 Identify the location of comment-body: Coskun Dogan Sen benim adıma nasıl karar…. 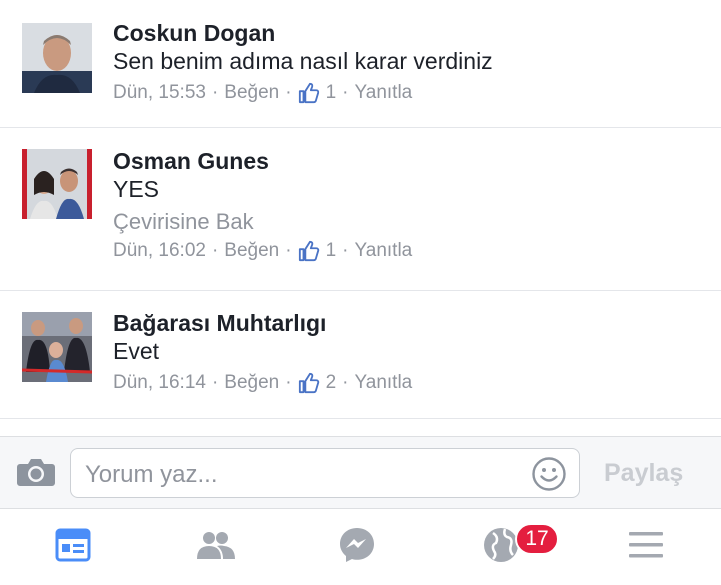
(407, 62).